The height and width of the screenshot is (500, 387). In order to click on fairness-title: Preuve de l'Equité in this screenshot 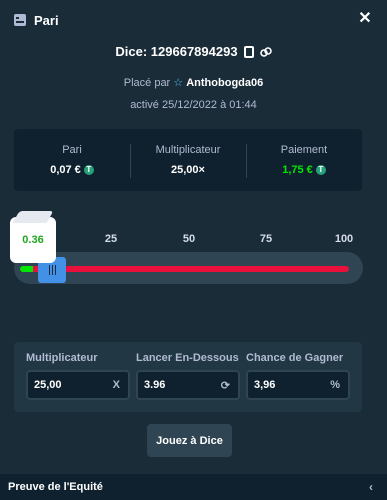, I will do `click(55, 487)`.